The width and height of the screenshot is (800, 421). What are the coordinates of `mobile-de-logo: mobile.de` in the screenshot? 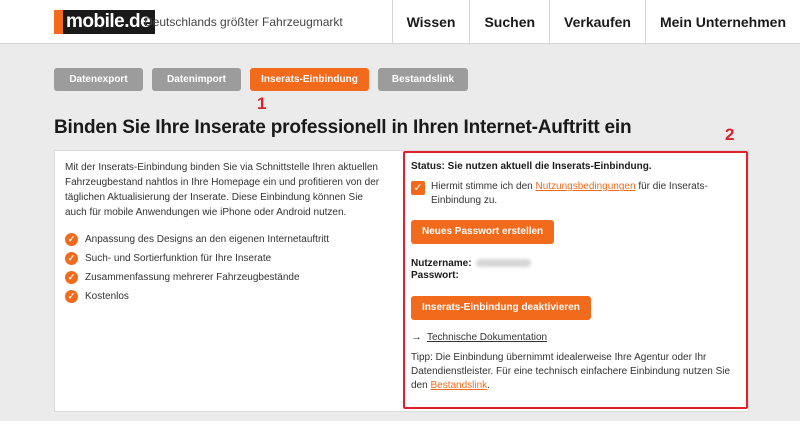 It's located at (105, 22).